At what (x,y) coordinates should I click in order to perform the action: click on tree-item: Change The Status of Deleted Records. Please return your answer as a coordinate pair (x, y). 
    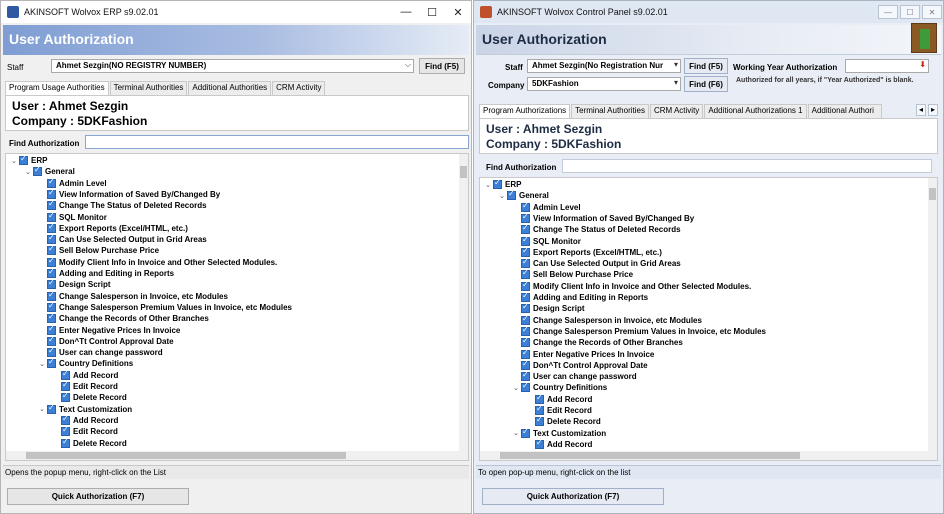
    Looking at the image, I should click on (106, 205).